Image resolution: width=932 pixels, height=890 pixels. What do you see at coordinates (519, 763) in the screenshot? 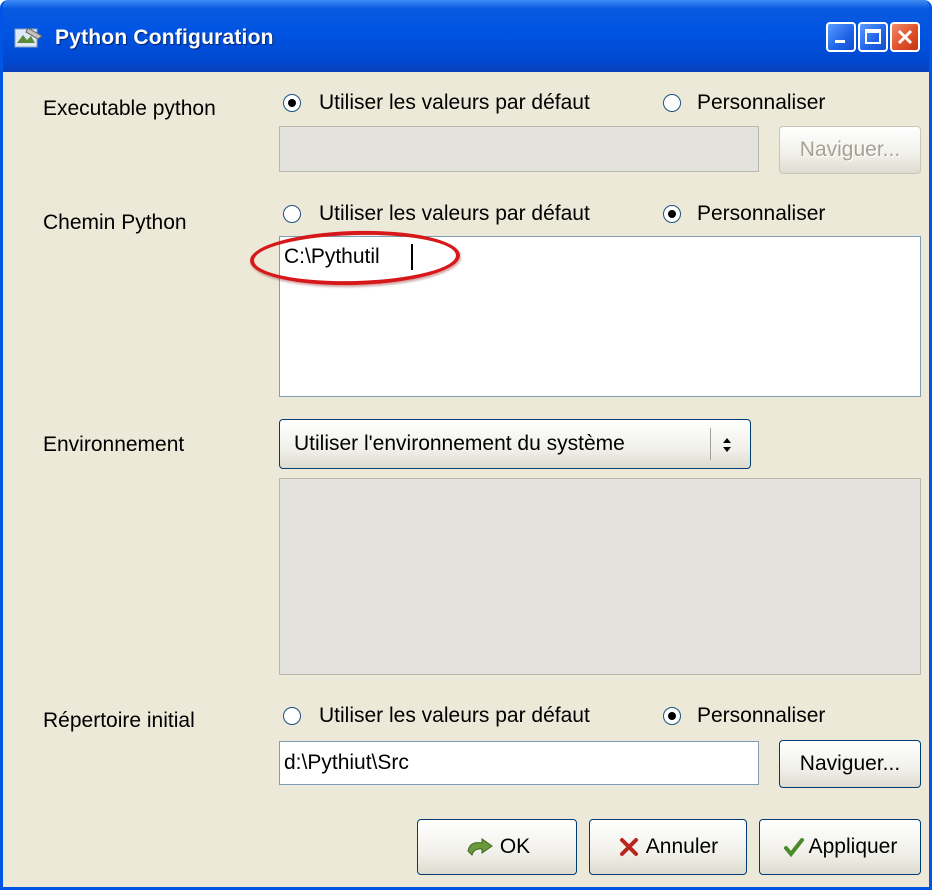
I see `repertoire-path-field: d:\Pythiut\Src` at bounding box center [519, 763].